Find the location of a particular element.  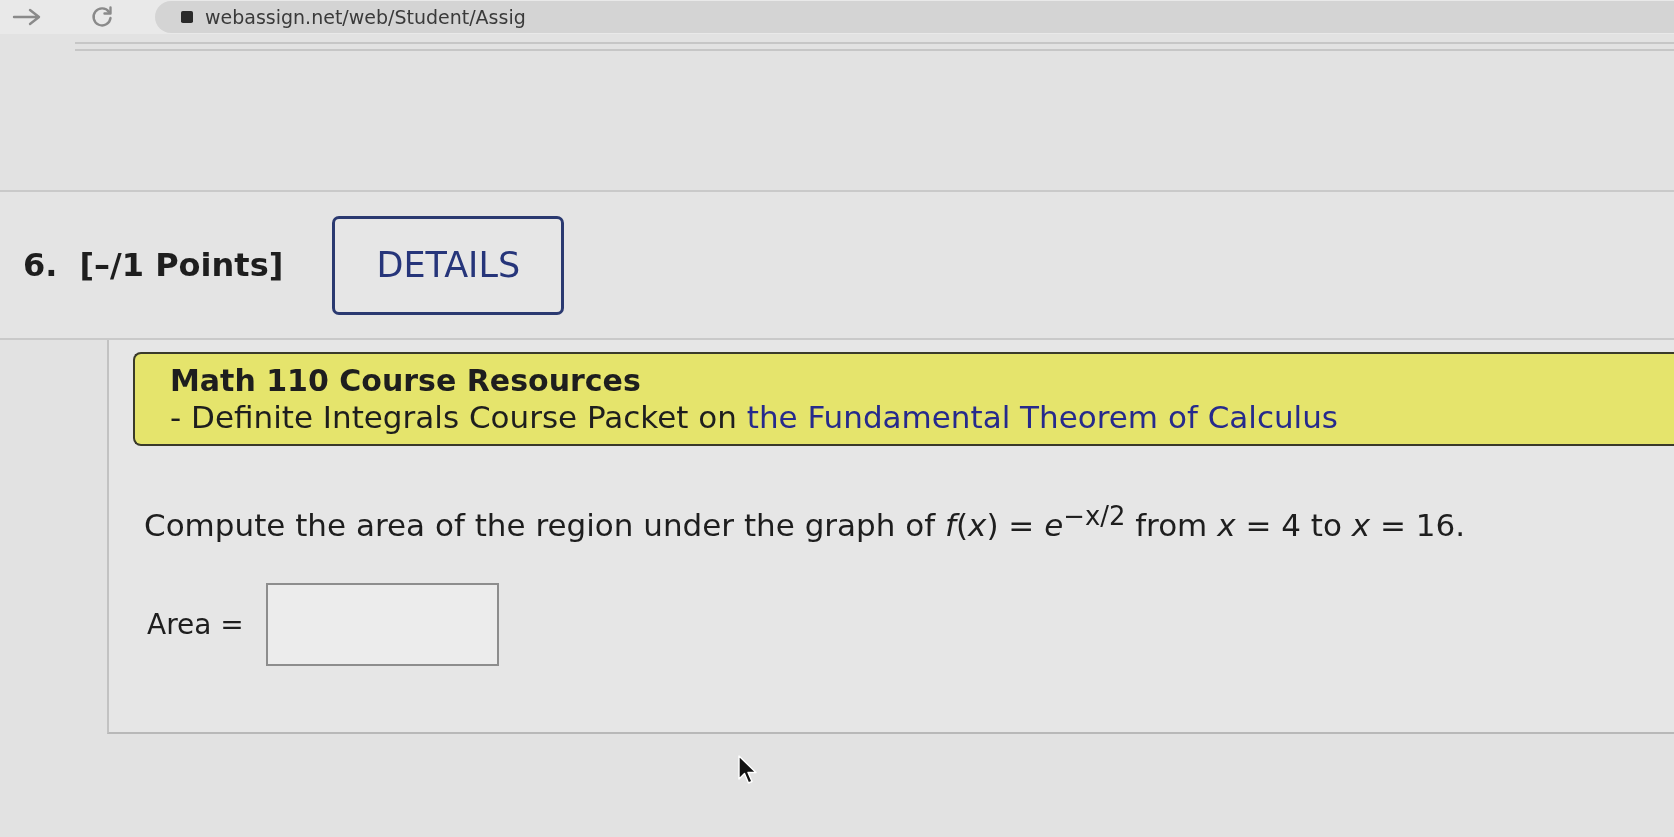

area-label: Area = is located at coordinates (195, 625).